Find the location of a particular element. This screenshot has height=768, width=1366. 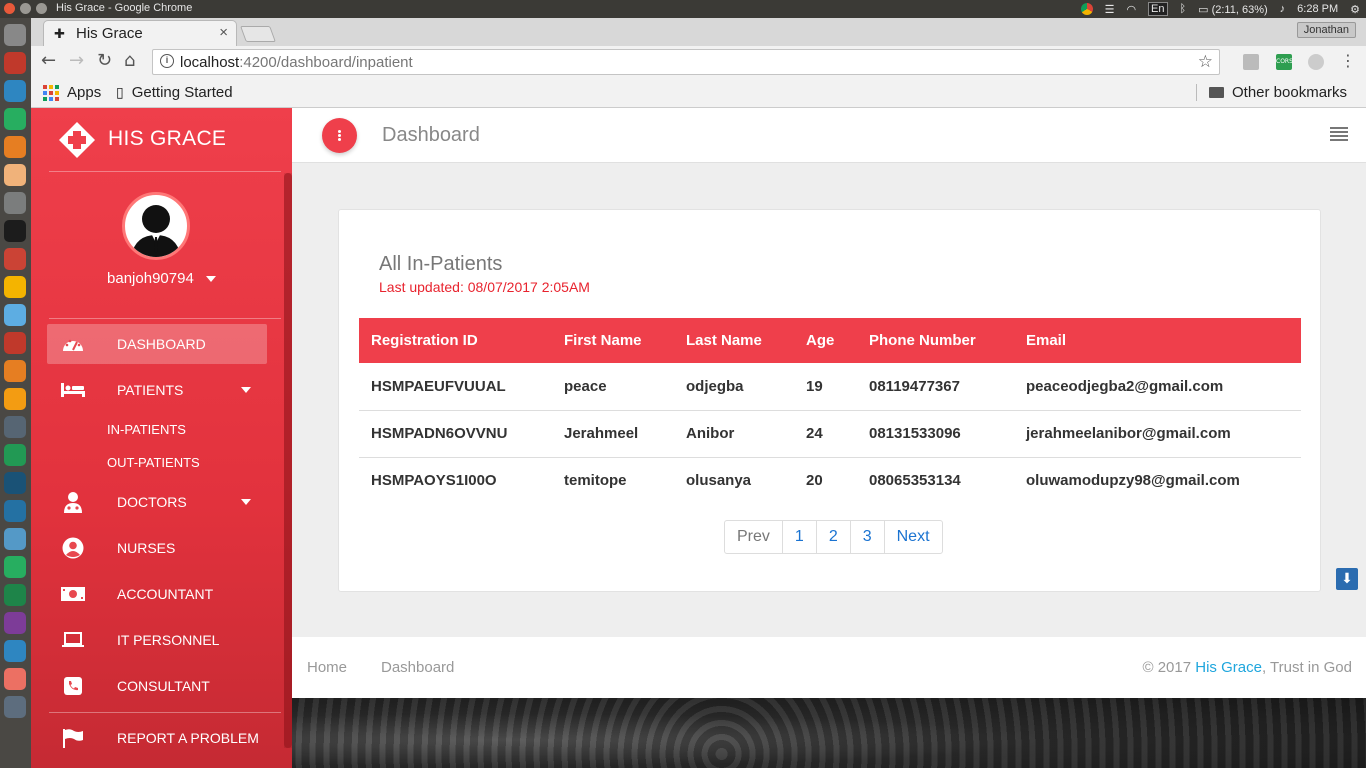

search-dash-icon is located at coordinates (15, 35).